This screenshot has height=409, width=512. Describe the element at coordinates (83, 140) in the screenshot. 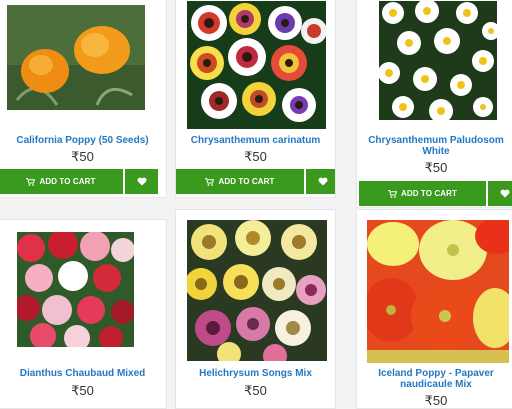

I see `product-title: California Poppy (50 Seeds)` at that location.